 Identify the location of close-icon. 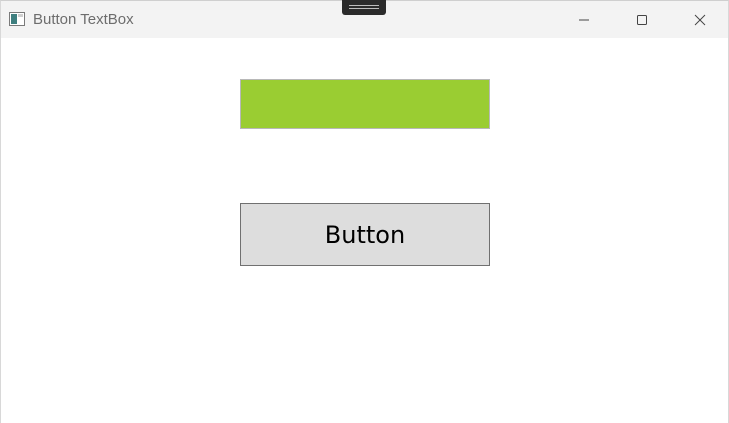
(700, 19).